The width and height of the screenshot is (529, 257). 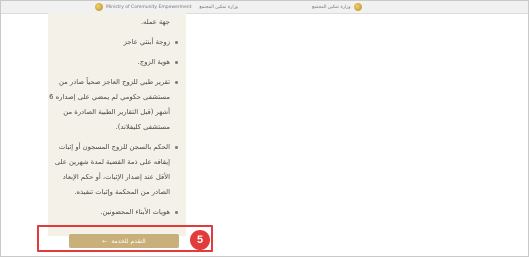 I want to click on apply-button-highlight: التقدم للخدمة ←, so click(x=125, y=238).